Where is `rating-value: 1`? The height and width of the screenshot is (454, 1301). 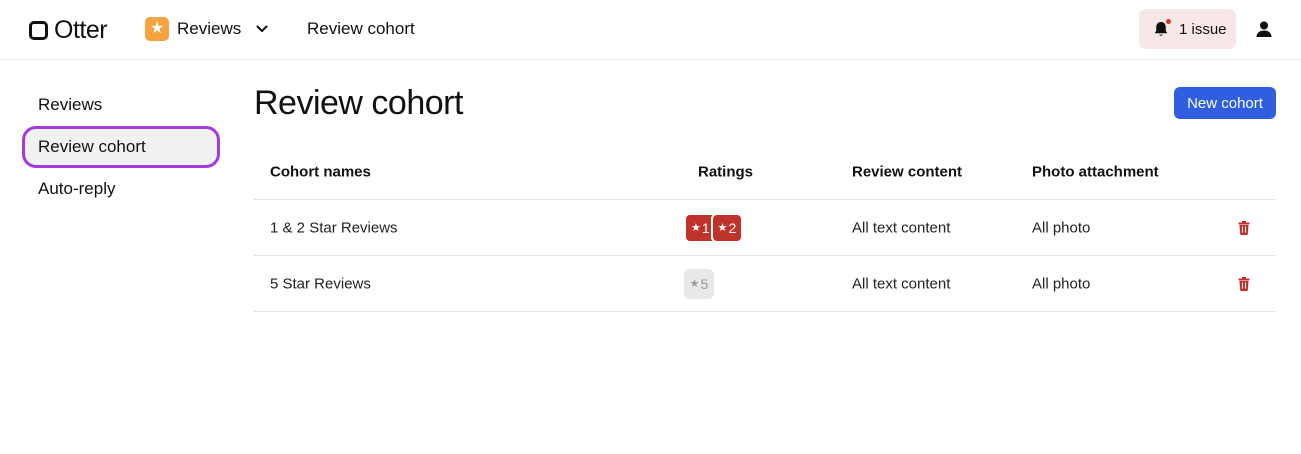
rating-value: 1 is located at coordinates (705, 227).